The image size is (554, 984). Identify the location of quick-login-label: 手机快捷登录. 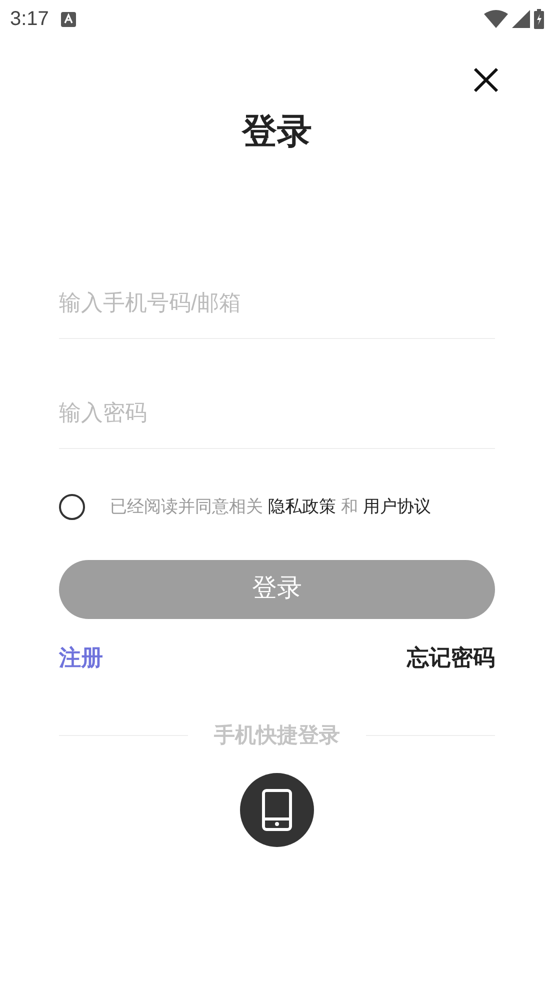
(277, 735).